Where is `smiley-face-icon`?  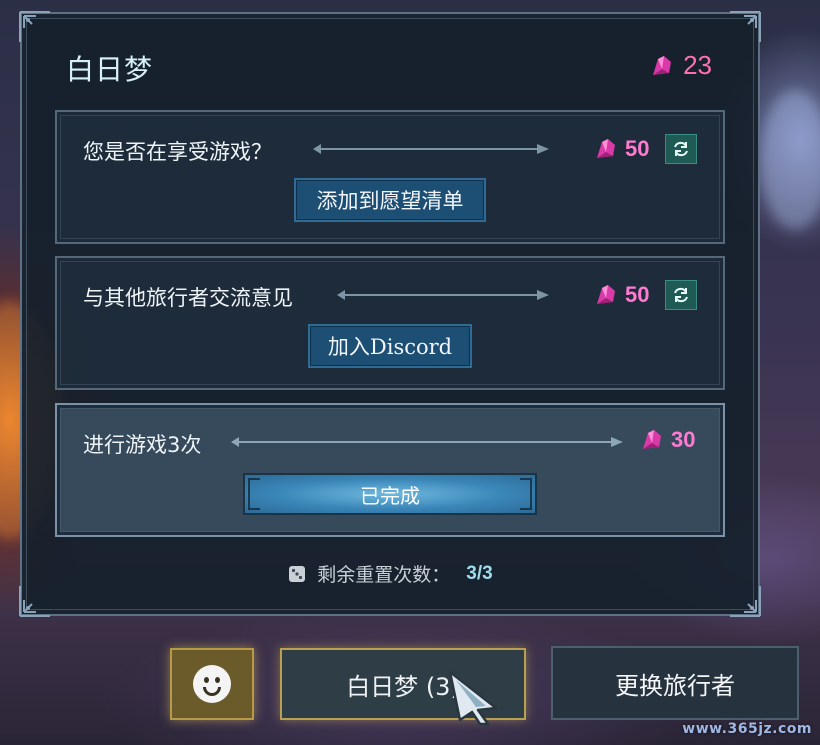 smiley-face-icon is located at coordinates (212, 684).